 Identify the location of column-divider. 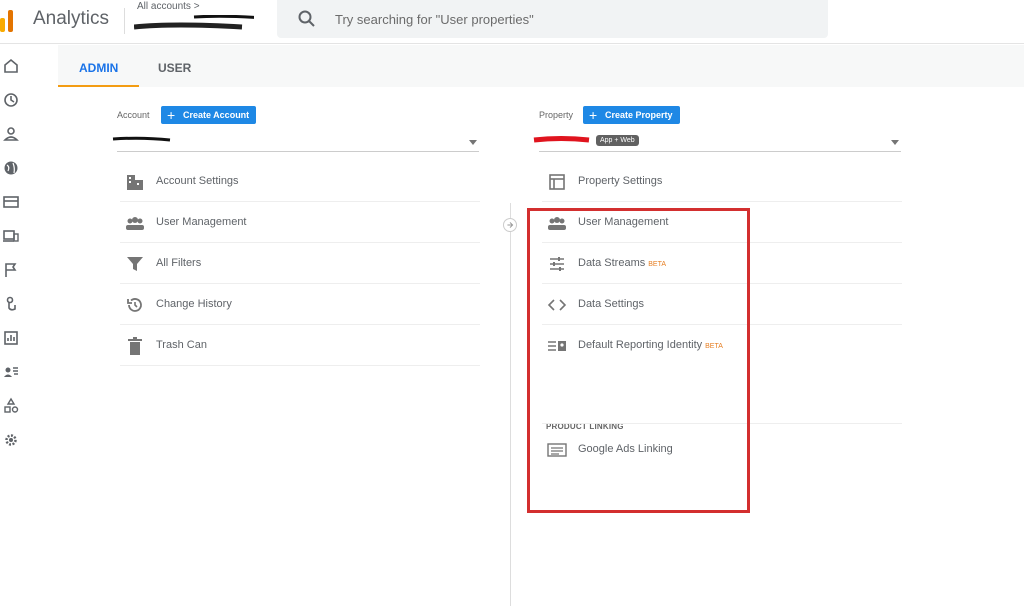
(510, 404).